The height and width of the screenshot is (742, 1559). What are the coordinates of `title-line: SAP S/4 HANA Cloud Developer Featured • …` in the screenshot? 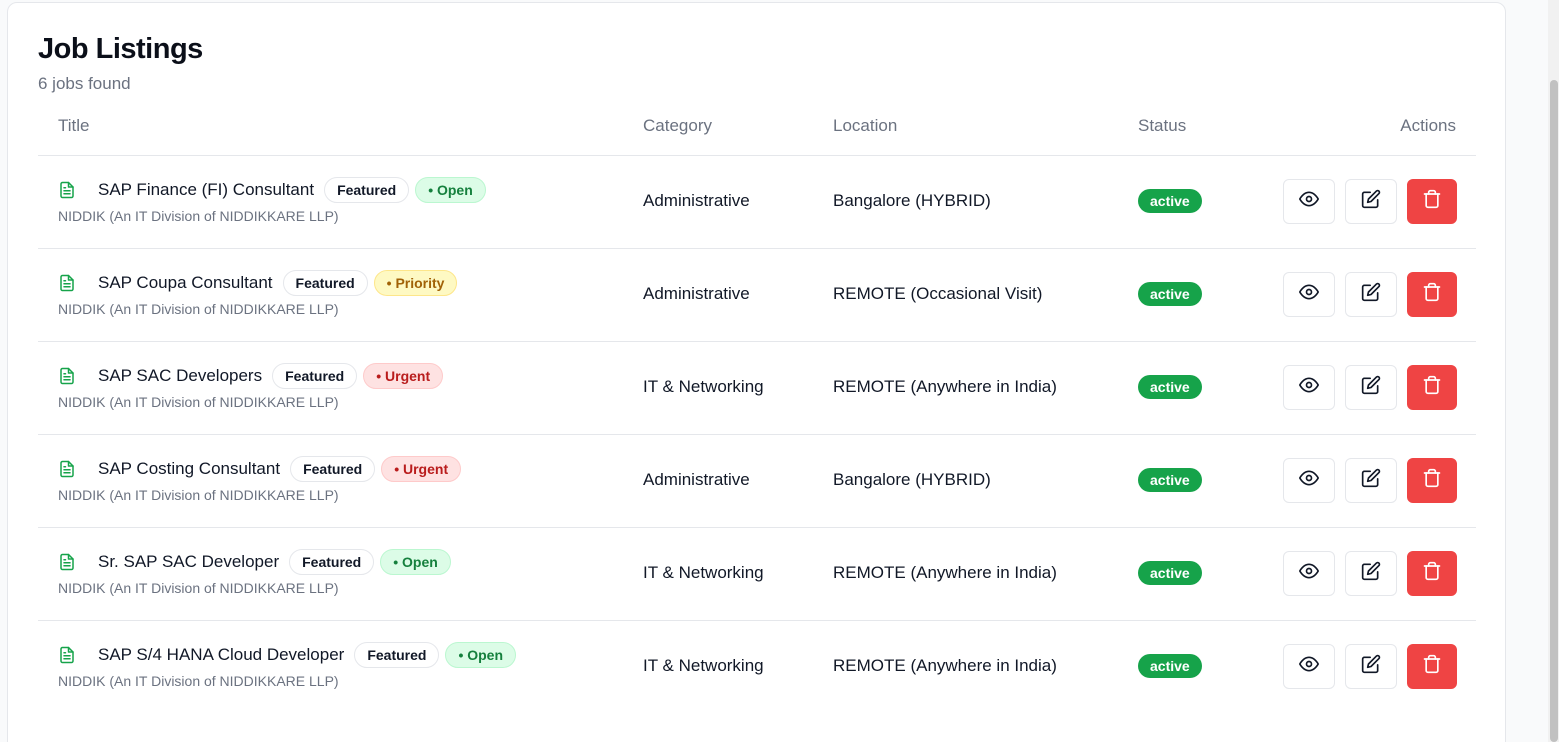 It's located at (307, 655).